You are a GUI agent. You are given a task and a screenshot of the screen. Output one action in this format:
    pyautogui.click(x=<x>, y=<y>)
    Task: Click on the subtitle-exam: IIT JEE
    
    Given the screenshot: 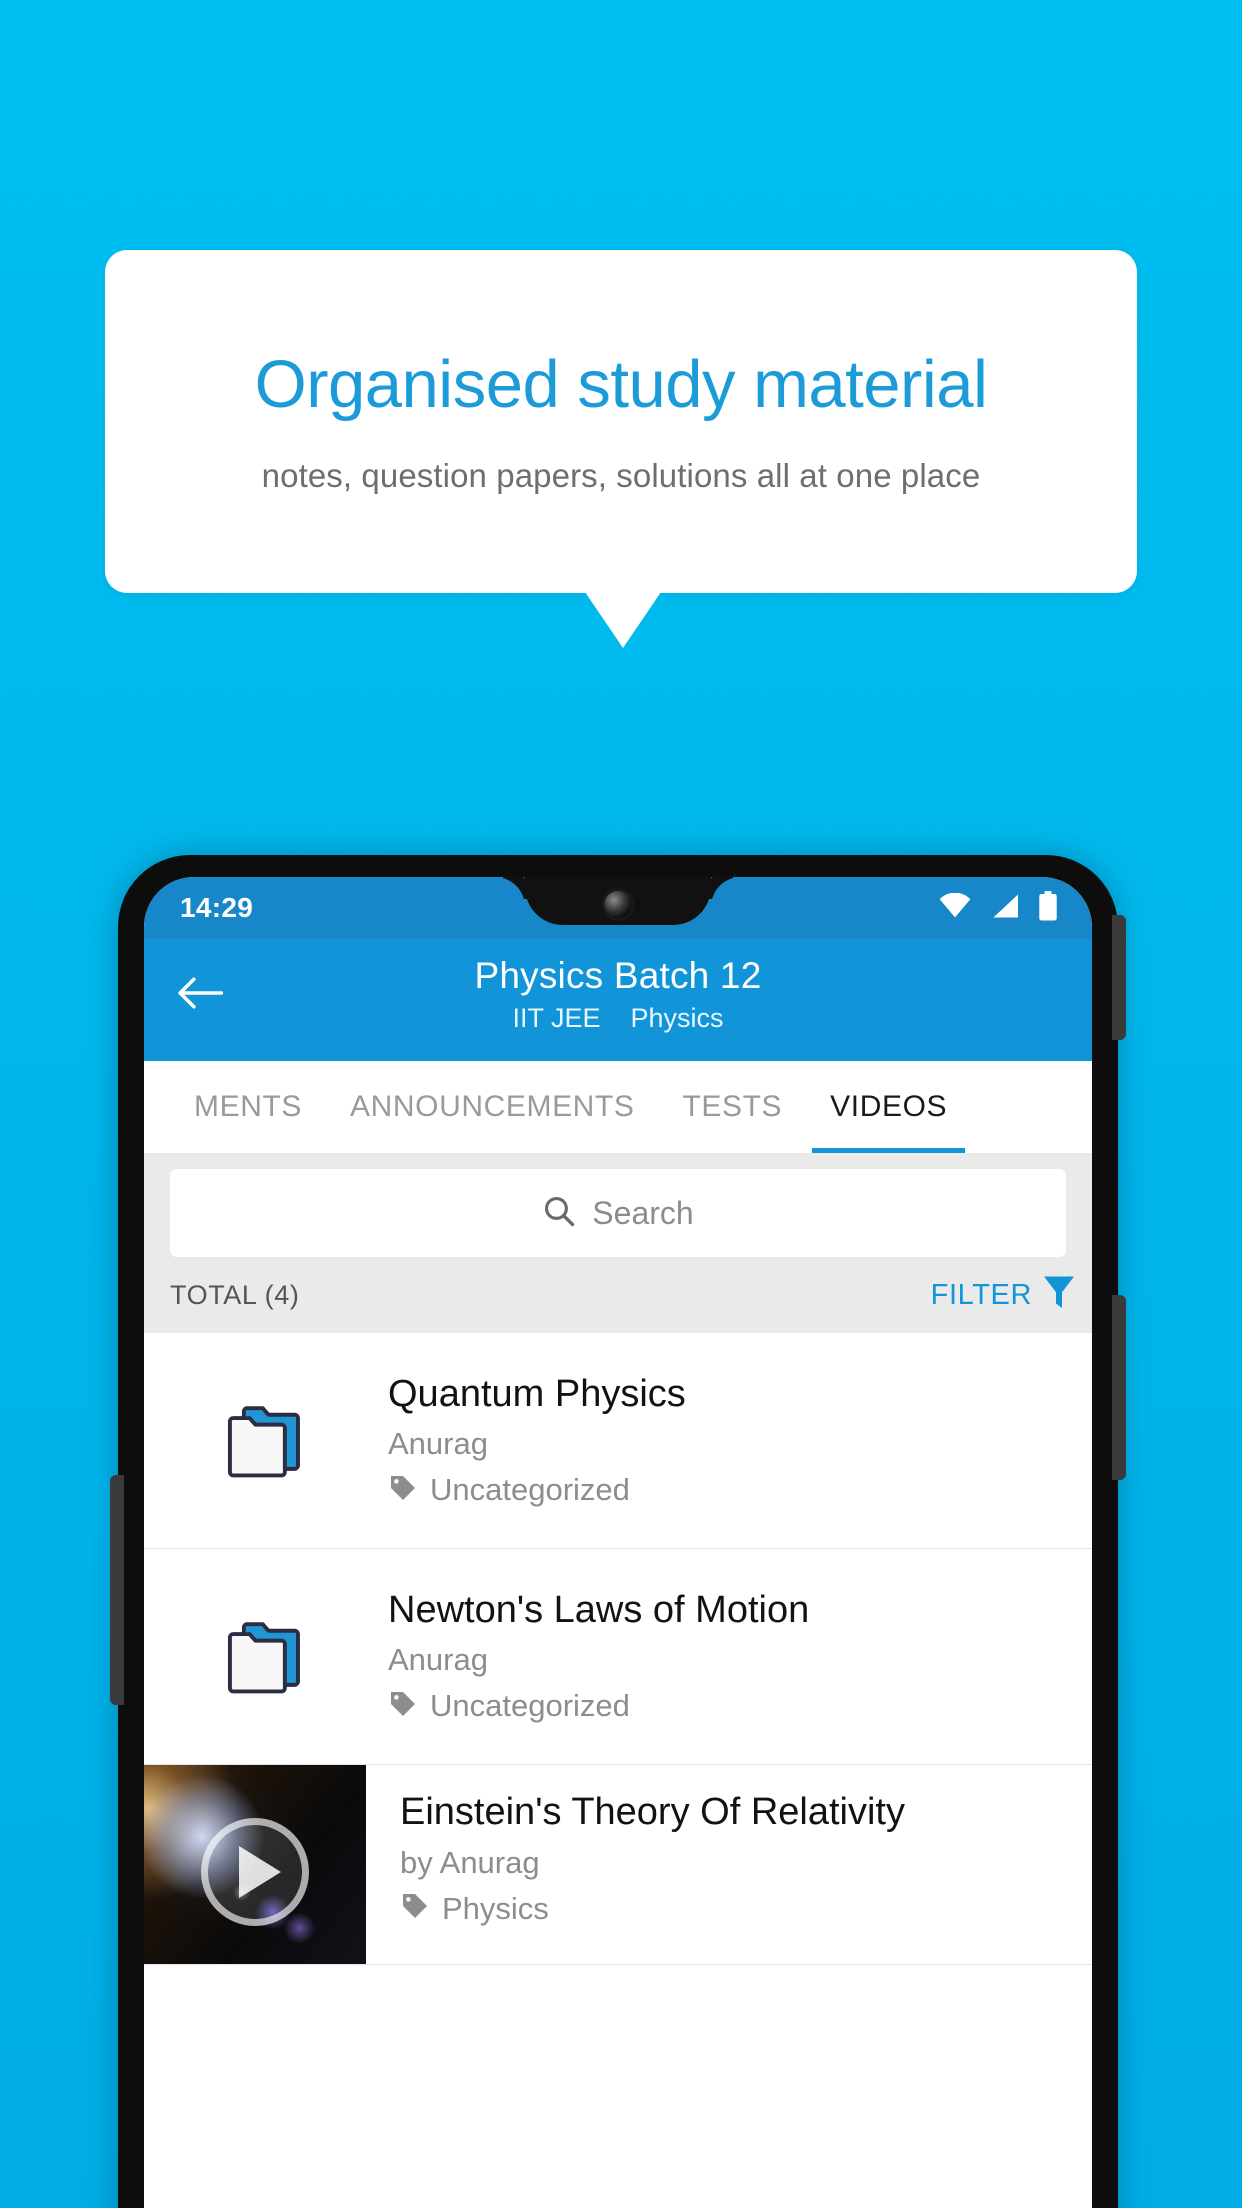 What is the action you would take?
    pyautogui.click(x=556, y=1018)
    